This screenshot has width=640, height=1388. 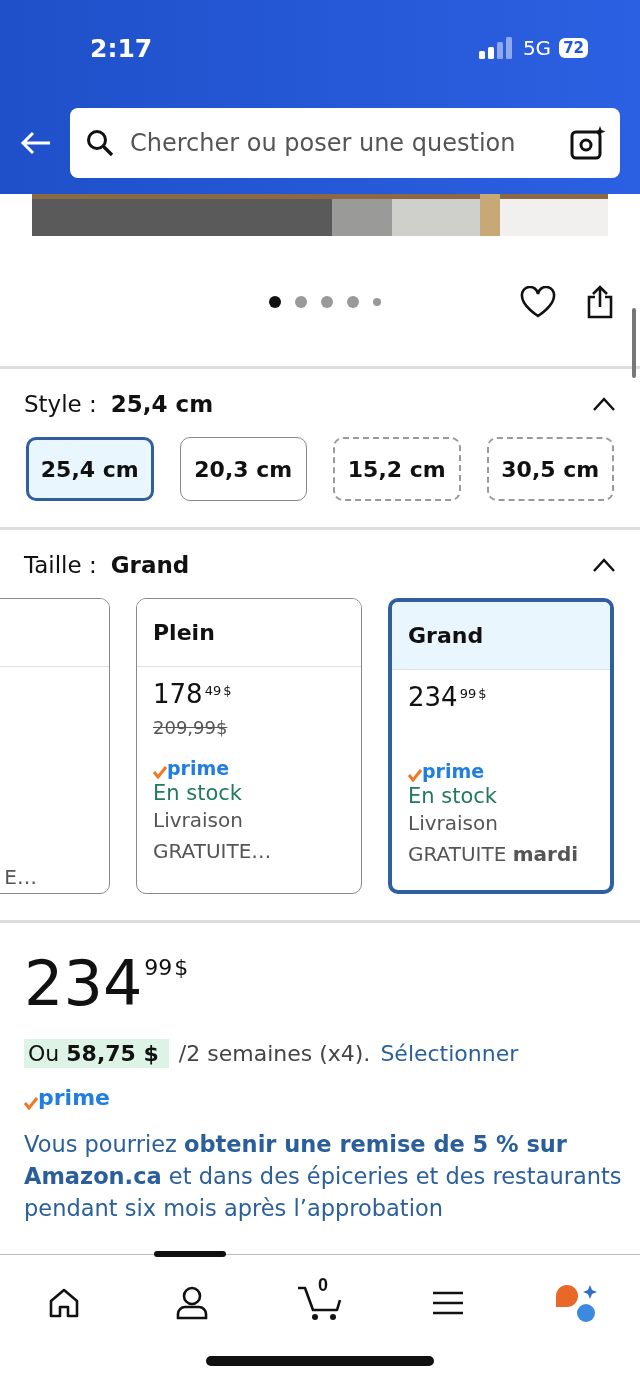 What do you see at coordinates (60, 404) in the screenshot?
I see `style-label: Style :` at bounding box center [60, 404].